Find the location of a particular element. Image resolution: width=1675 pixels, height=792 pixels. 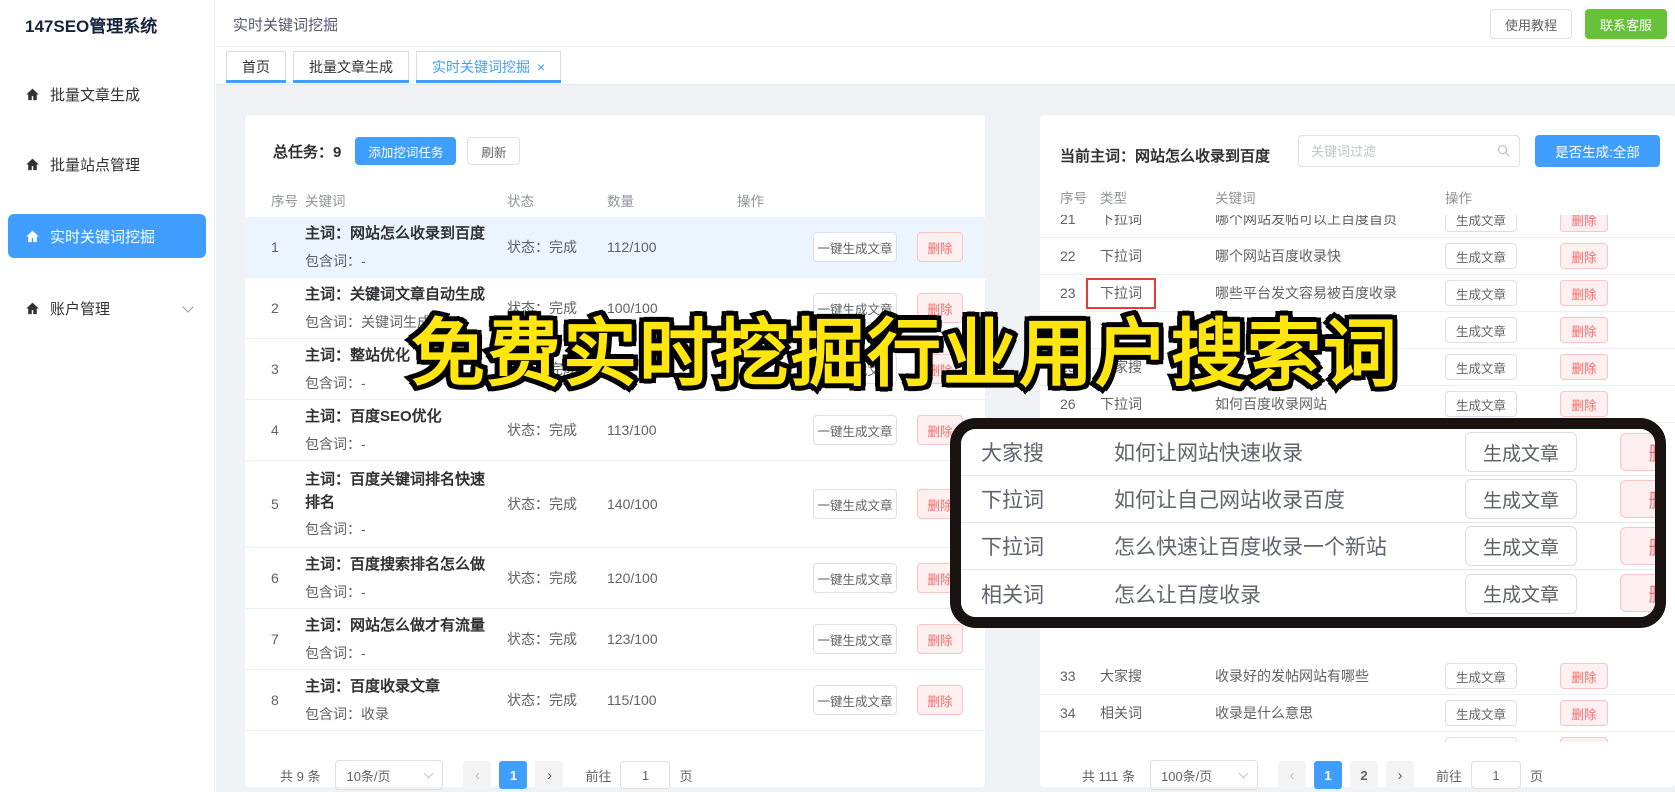

row-status: 状态：完成 is located at coordinates (542, 578).